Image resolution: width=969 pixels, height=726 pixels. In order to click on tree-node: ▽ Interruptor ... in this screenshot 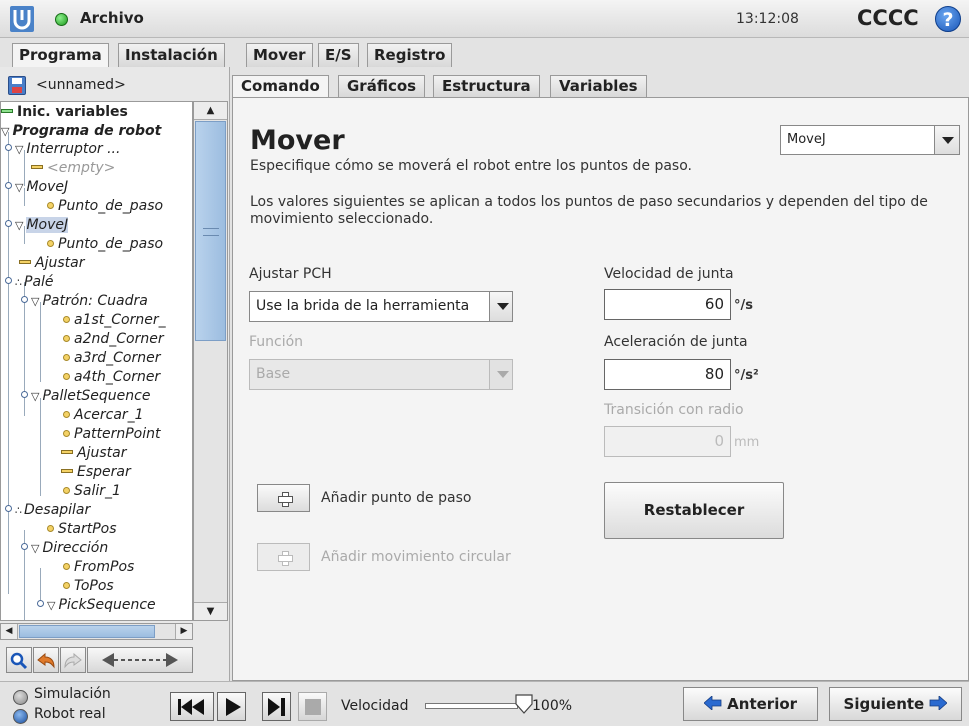, I will do `click(67, 149)`.